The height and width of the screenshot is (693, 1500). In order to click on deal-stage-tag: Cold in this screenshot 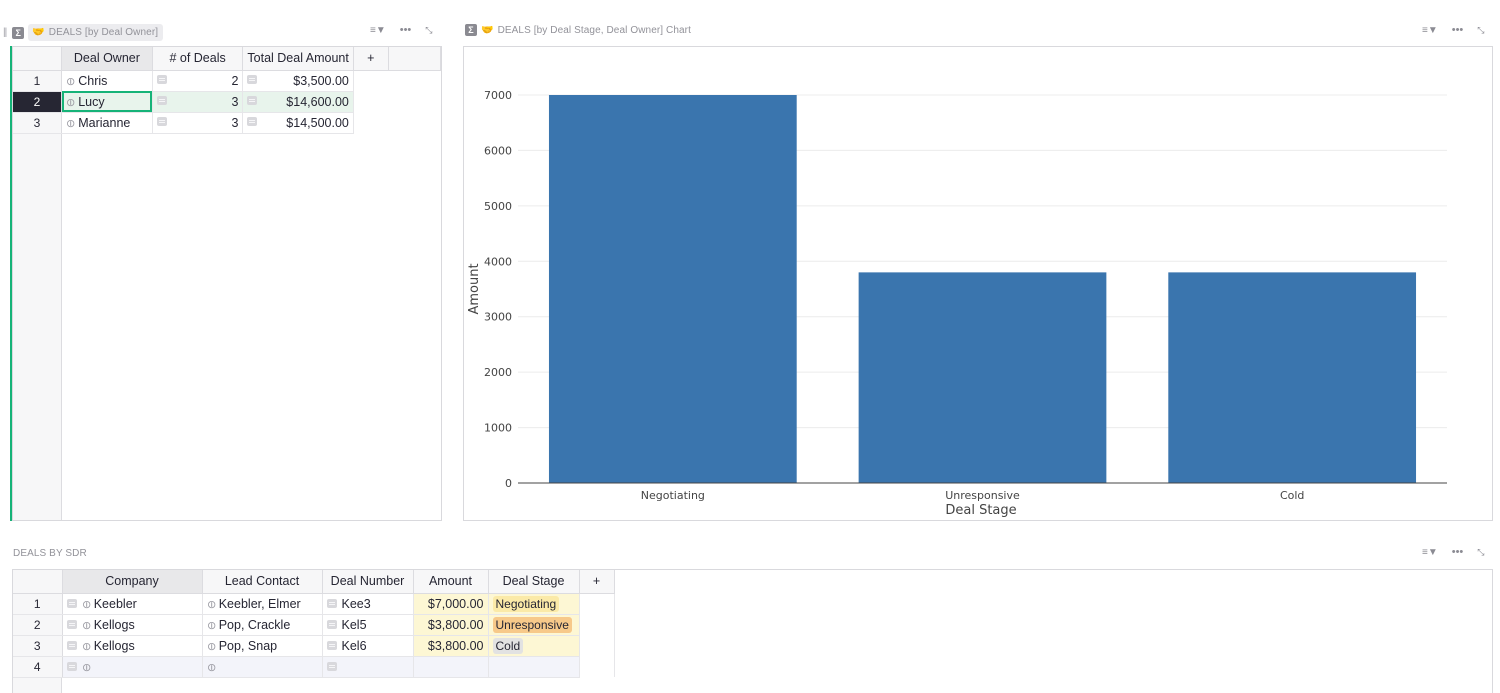, I will do `click(508, 645)`.